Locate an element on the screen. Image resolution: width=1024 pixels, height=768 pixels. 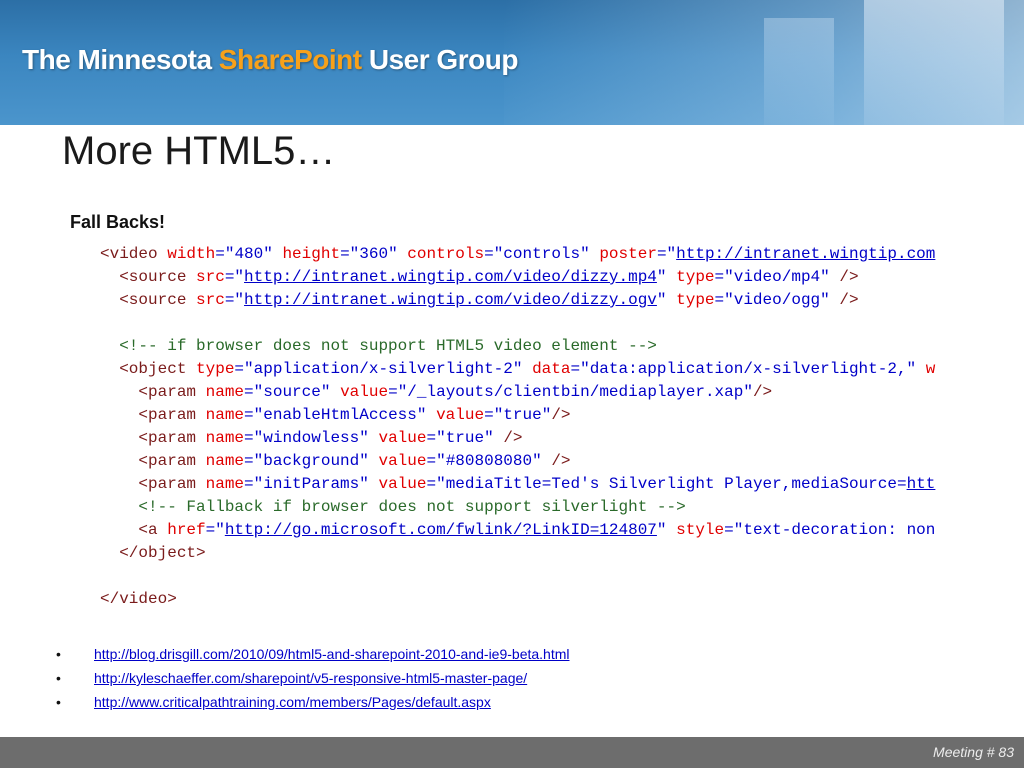
code-token: <video is located at coordinates (134, 254).